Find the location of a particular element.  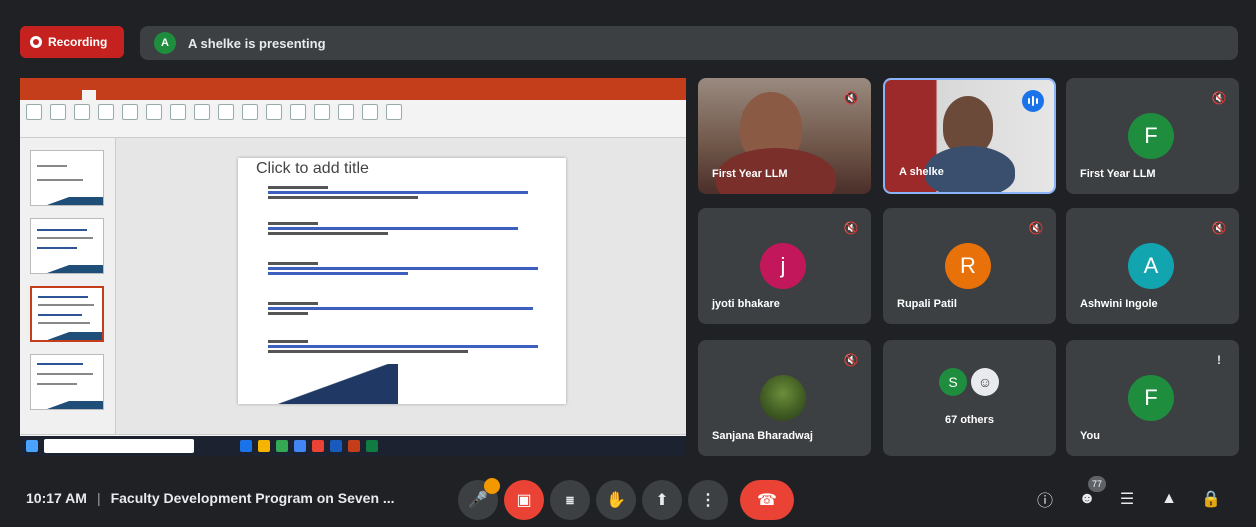

slide-thumbnail-selected is located at coordinates (67, 314).